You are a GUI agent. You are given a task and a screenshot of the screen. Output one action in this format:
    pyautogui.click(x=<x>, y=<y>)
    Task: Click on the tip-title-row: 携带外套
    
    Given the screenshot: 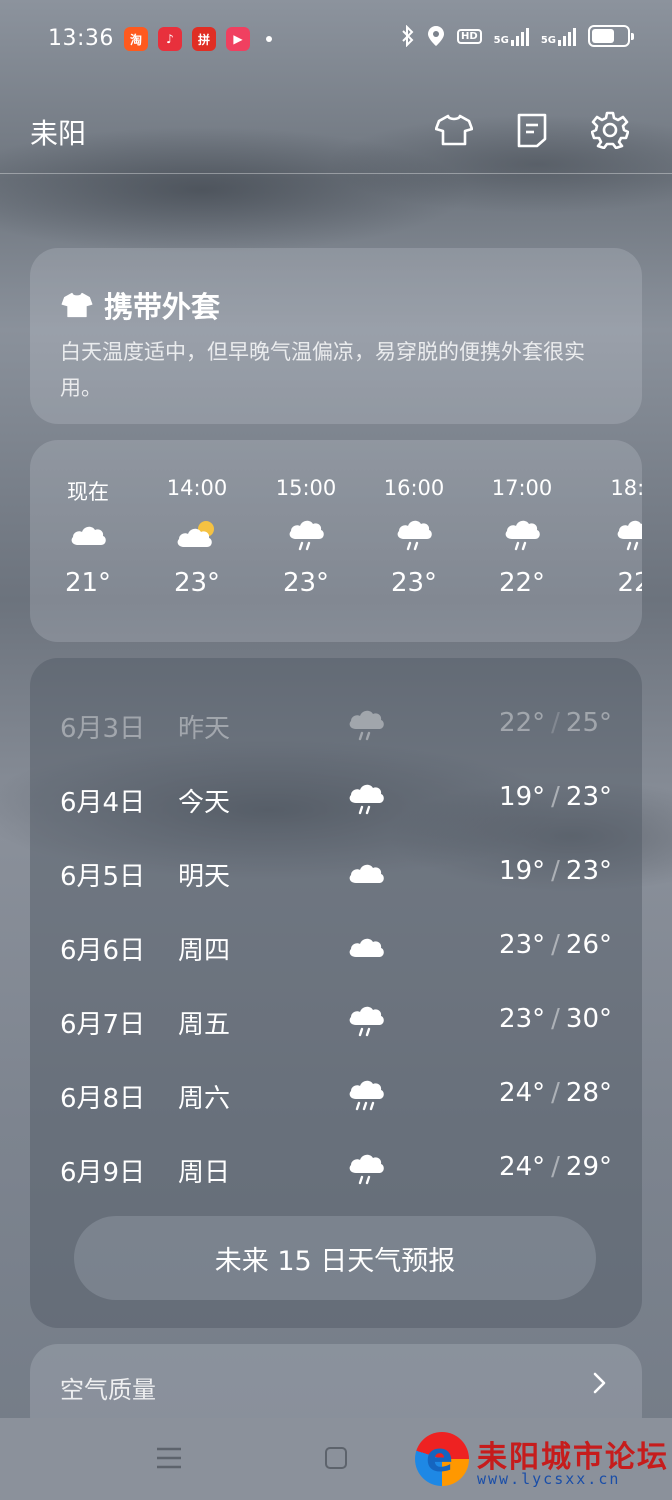 What is the action you would take?
    pyautogui.click(x=140, y=305)
    